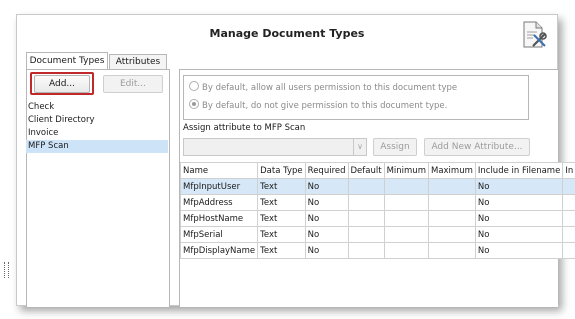  What do you see at coordinates (219, 218) in the screenshot?
I see `table-cell: MfpHostName` at bounding box center [219, 218].